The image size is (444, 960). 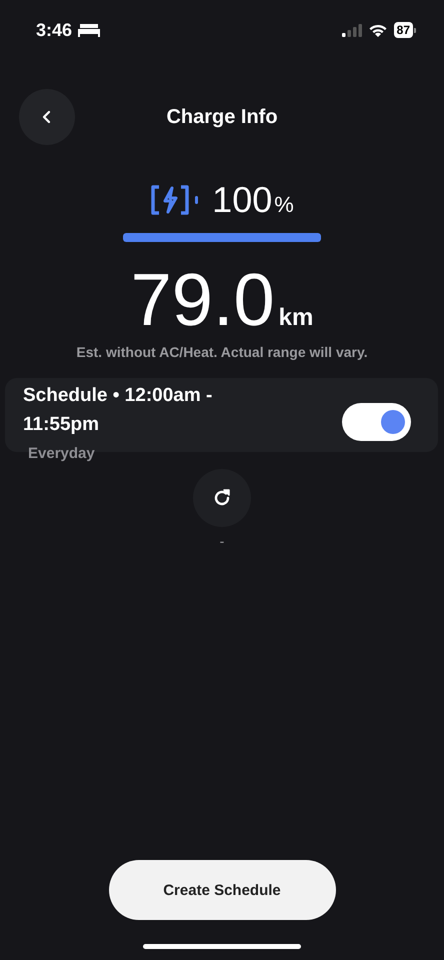 What do you see at coordinates (222, 541) in the screenshot?
I see `refresh-status: -` at bounding box center [222, 541].